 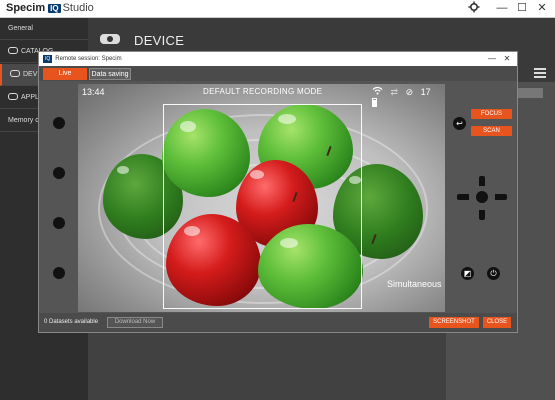 I want to click on dpad-down-button, so click(x=482, y=215).